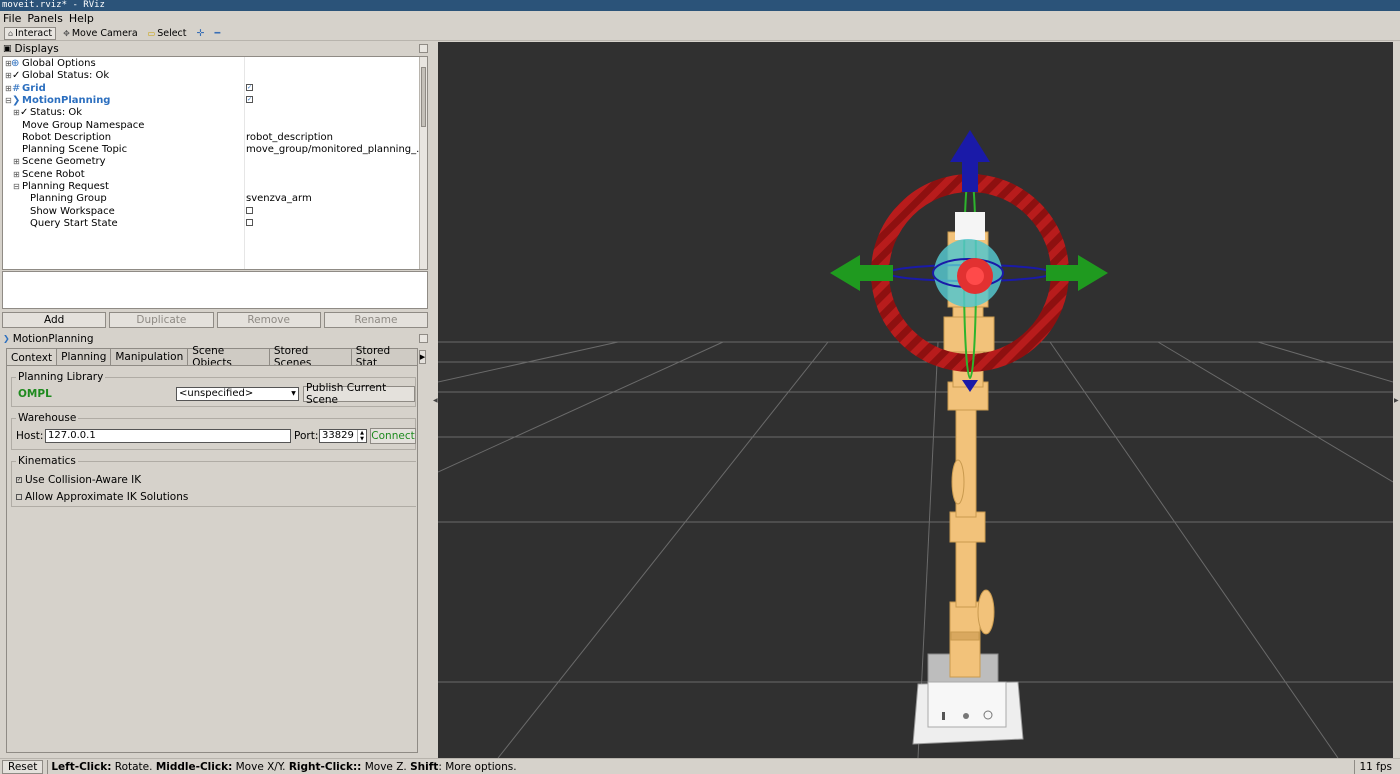 This screenshot has width=1400, height=774. What do you see at coordinates (19, 497) in the screenshot?
I see `unchecked-box-icon` at bounding box center [19, 497].